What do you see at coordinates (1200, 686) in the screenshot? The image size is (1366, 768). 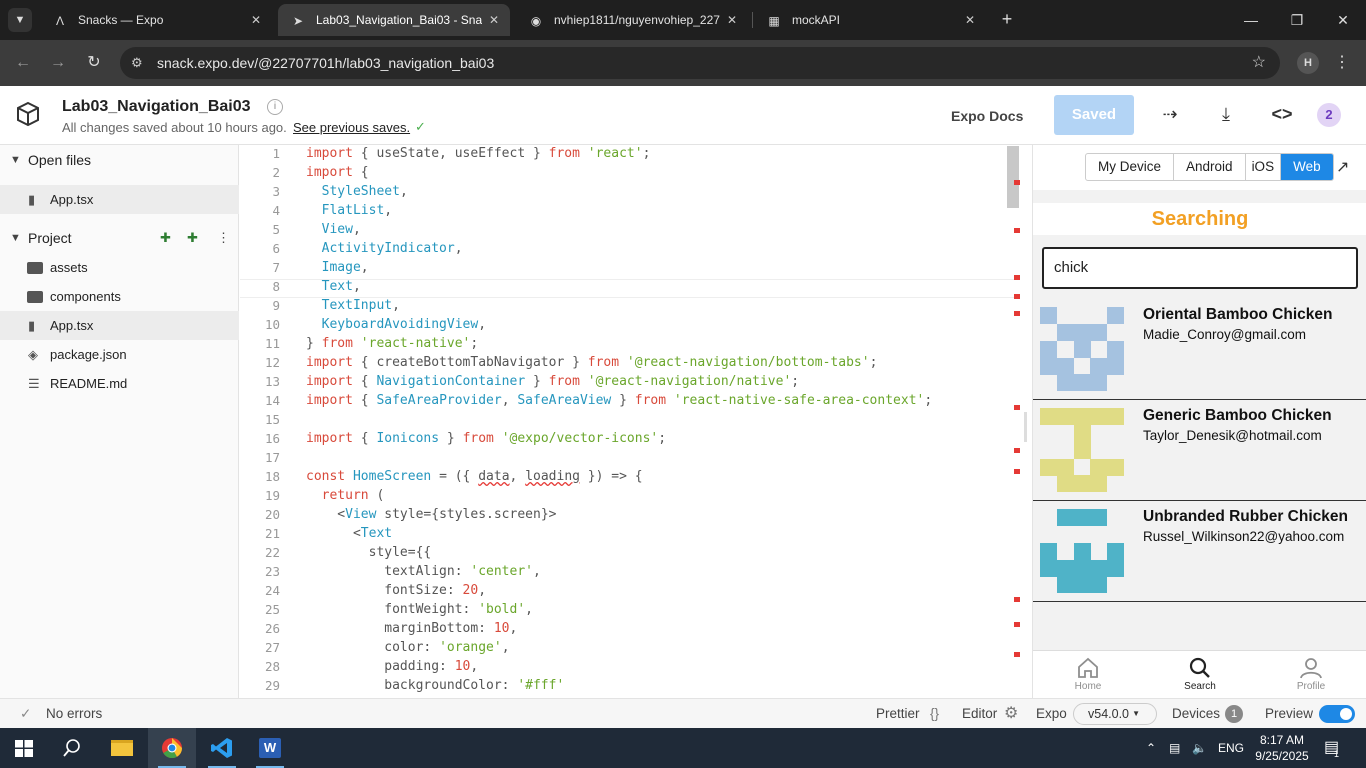 I see `bottom-tab-label: Search` at bounding box center [1200, 686].